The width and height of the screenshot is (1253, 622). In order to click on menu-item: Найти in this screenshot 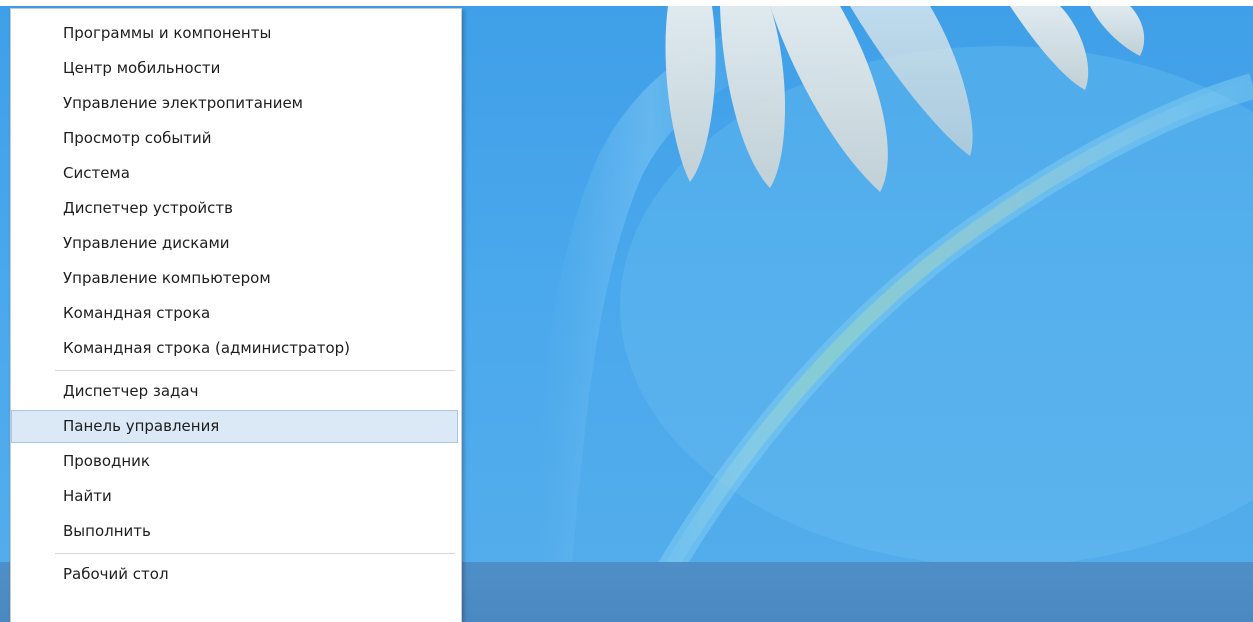, I will do `click(234, 496)`.